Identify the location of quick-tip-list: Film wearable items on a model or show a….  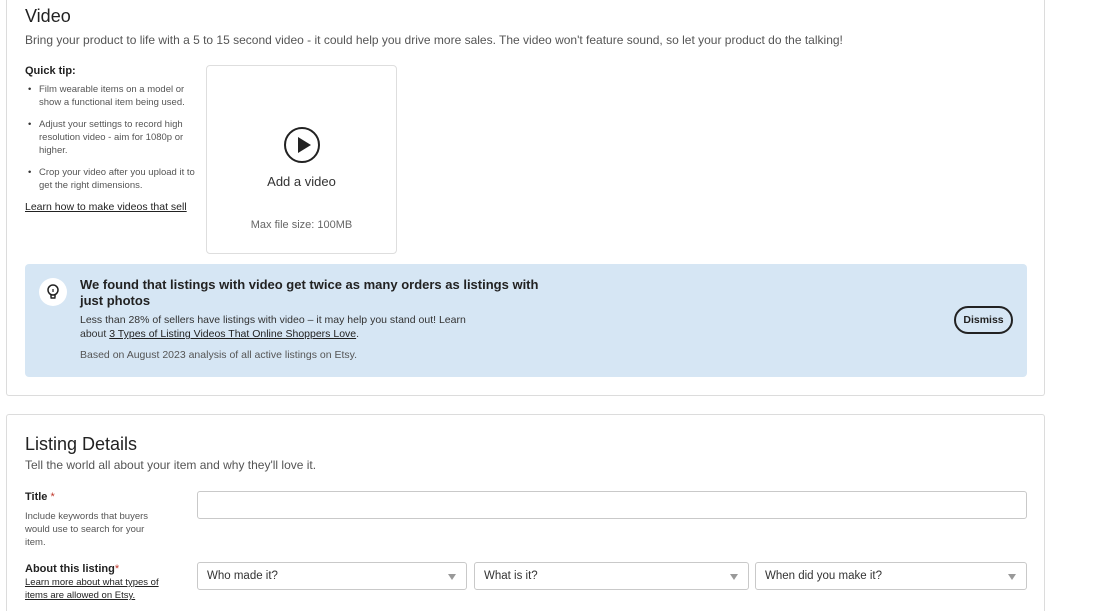
(111, 137).